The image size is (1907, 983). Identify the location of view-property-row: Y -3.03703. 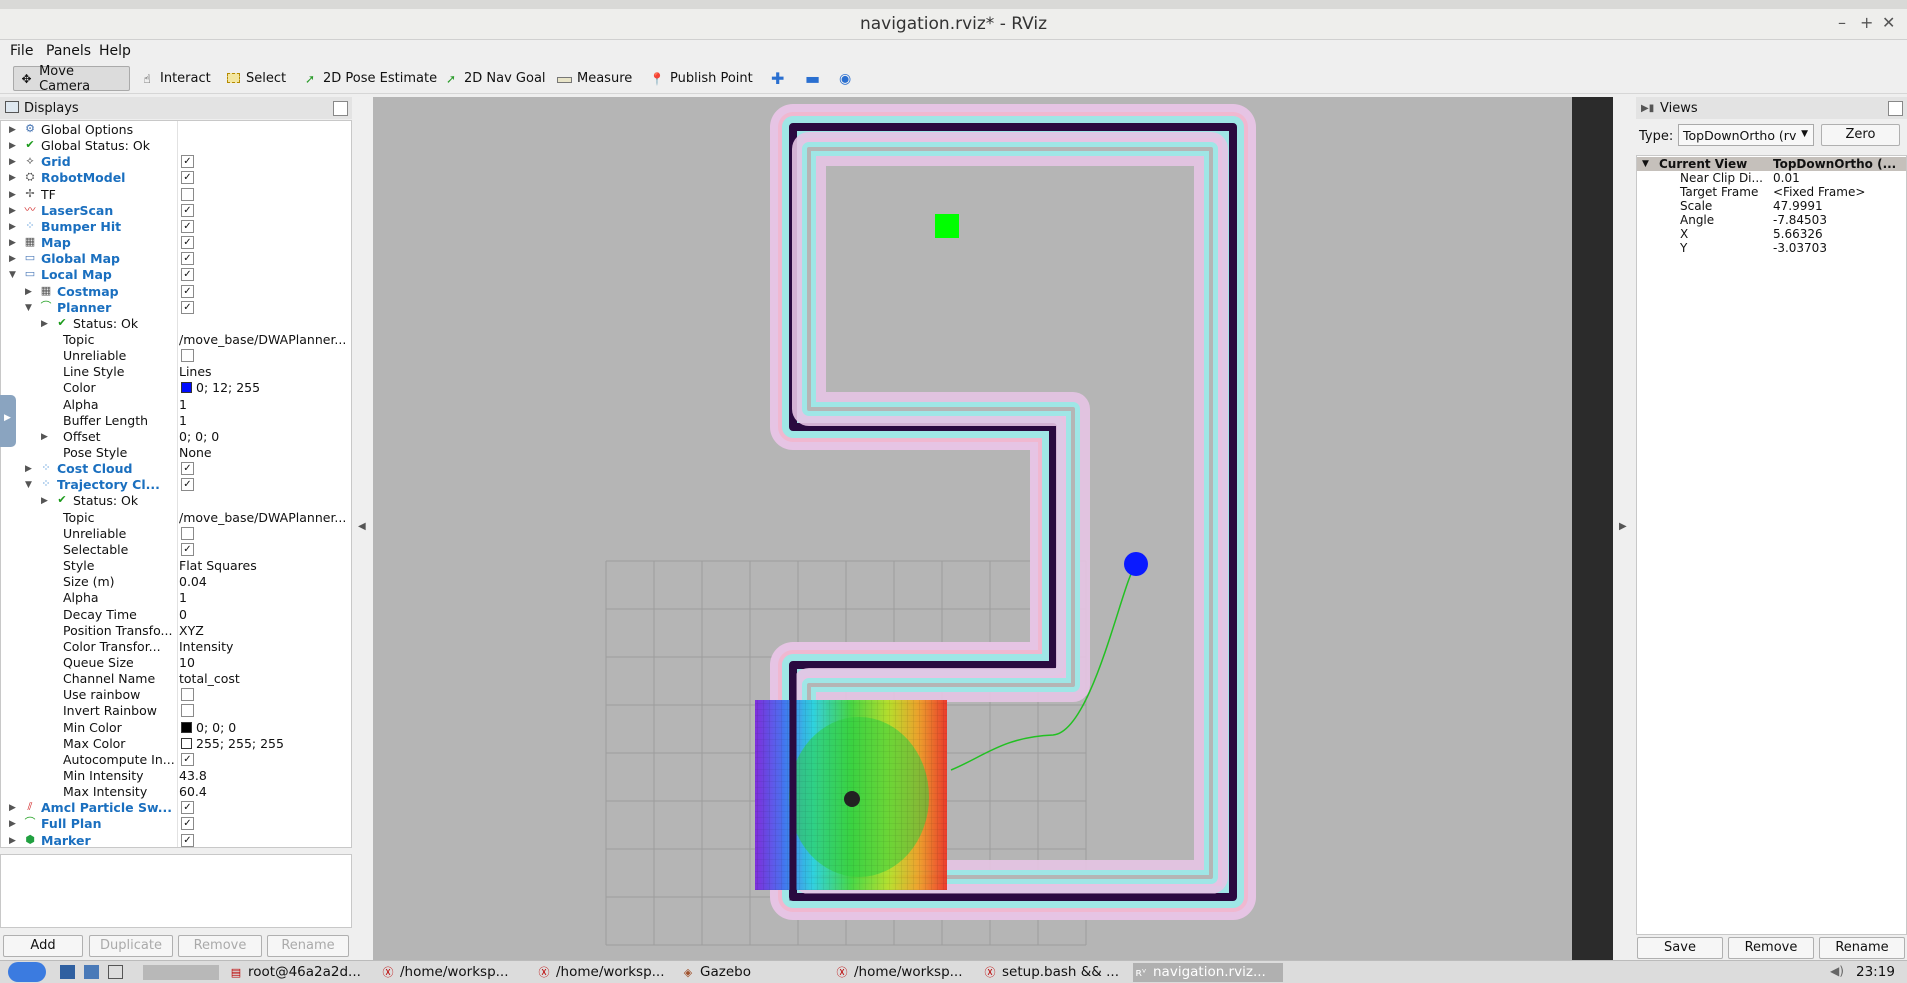
(1771, 248).